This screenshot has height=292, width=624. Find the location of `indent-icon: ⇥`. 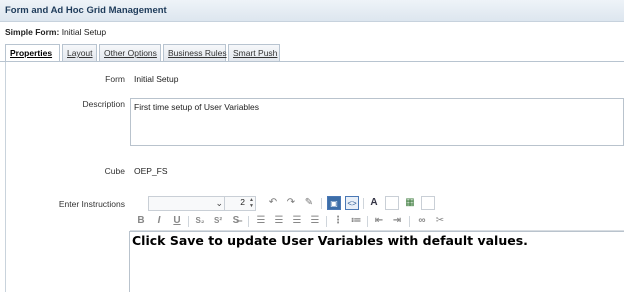

indent-icon: ⇥ is located at coordinates (397, 221).